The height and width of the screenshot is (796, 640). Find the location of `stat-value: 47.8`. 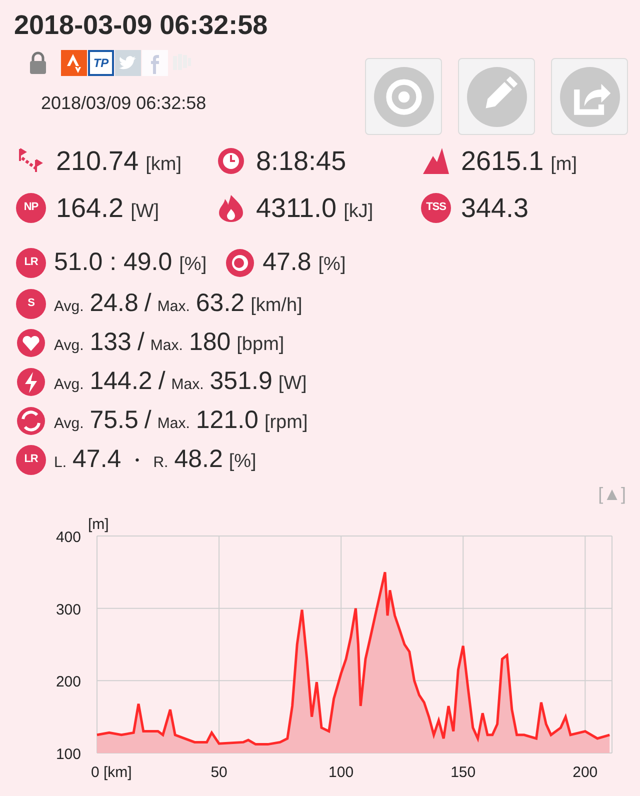

stat-value: 47.8 is located at coordinates (287, 262).